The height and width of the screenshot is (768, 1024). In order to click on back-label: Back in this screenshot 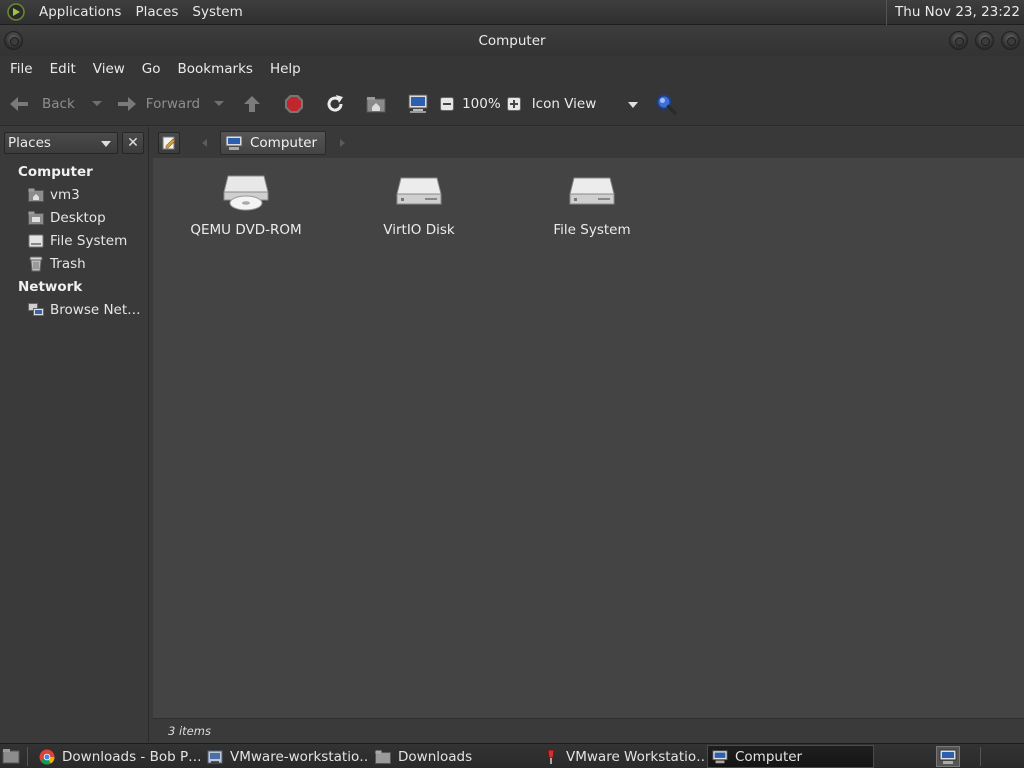, I will do `click(58, 103)`.